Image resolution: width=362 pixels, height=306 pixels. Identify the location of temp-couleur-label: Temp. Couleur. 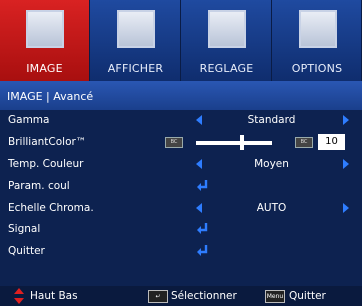
(46, 163).